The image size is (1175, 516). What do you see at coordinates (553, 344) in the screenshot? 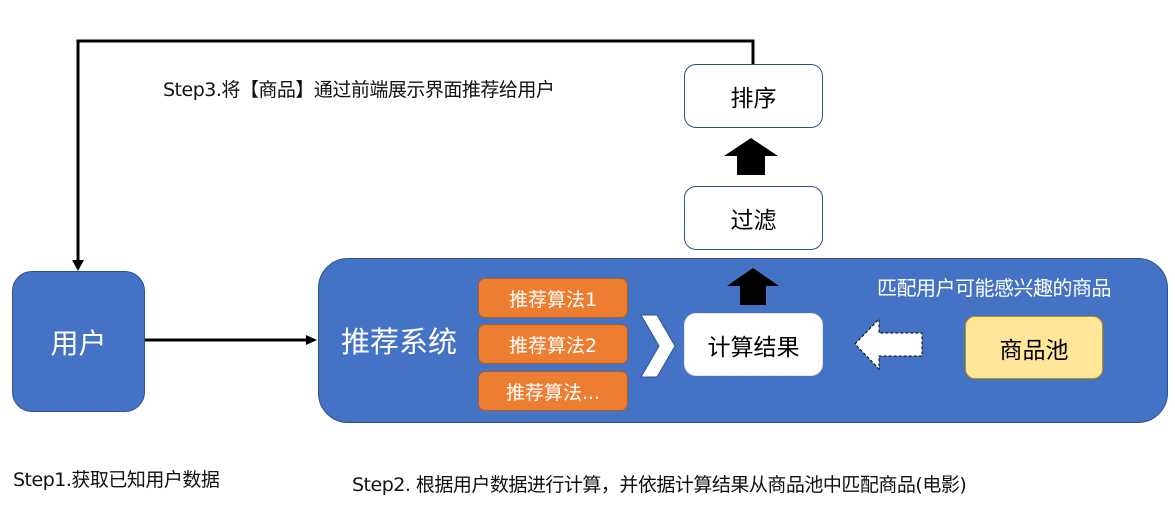
I see `algorithm-2: 推荐算法2` at bounding box center [553, 344].